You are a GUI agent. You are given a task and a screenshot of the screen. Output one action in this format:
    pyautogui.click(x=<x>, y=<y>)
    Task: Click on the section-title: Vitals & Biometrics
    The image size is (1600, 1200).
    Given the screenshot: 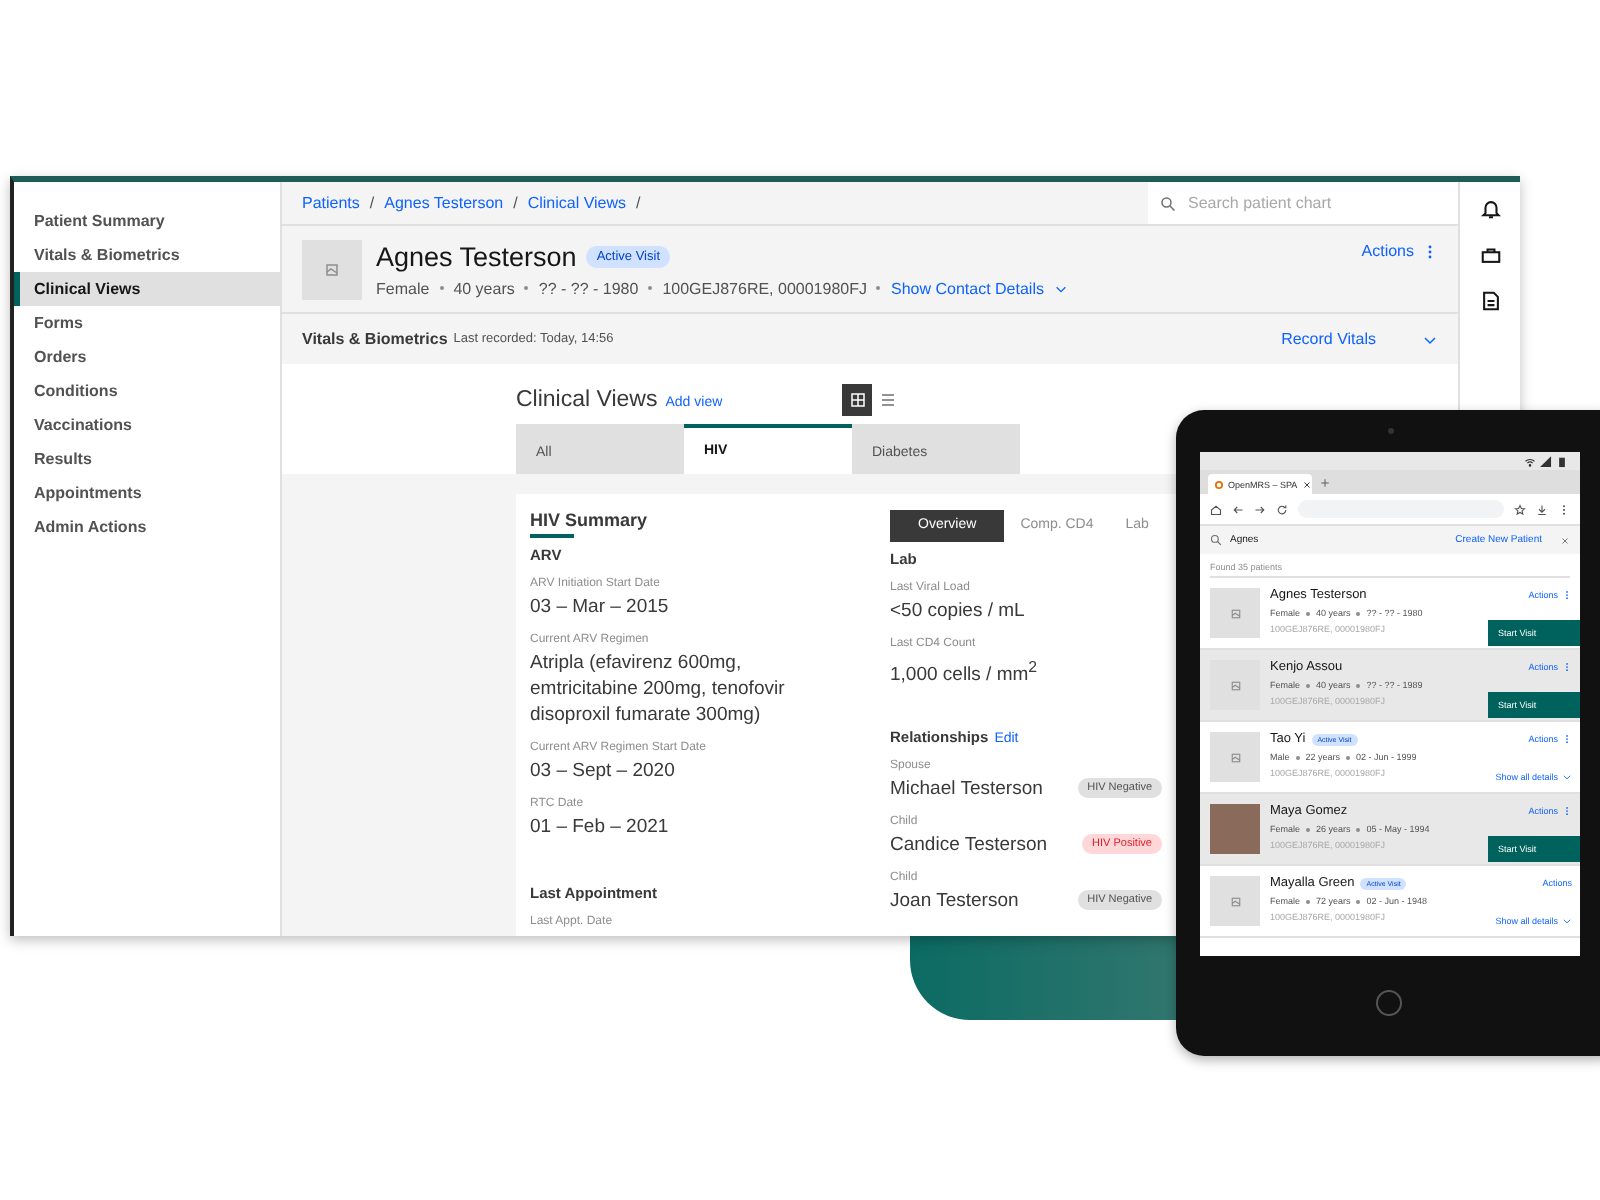 What is the action you would take?
    pyautogui.click(x=375, y=339)
    